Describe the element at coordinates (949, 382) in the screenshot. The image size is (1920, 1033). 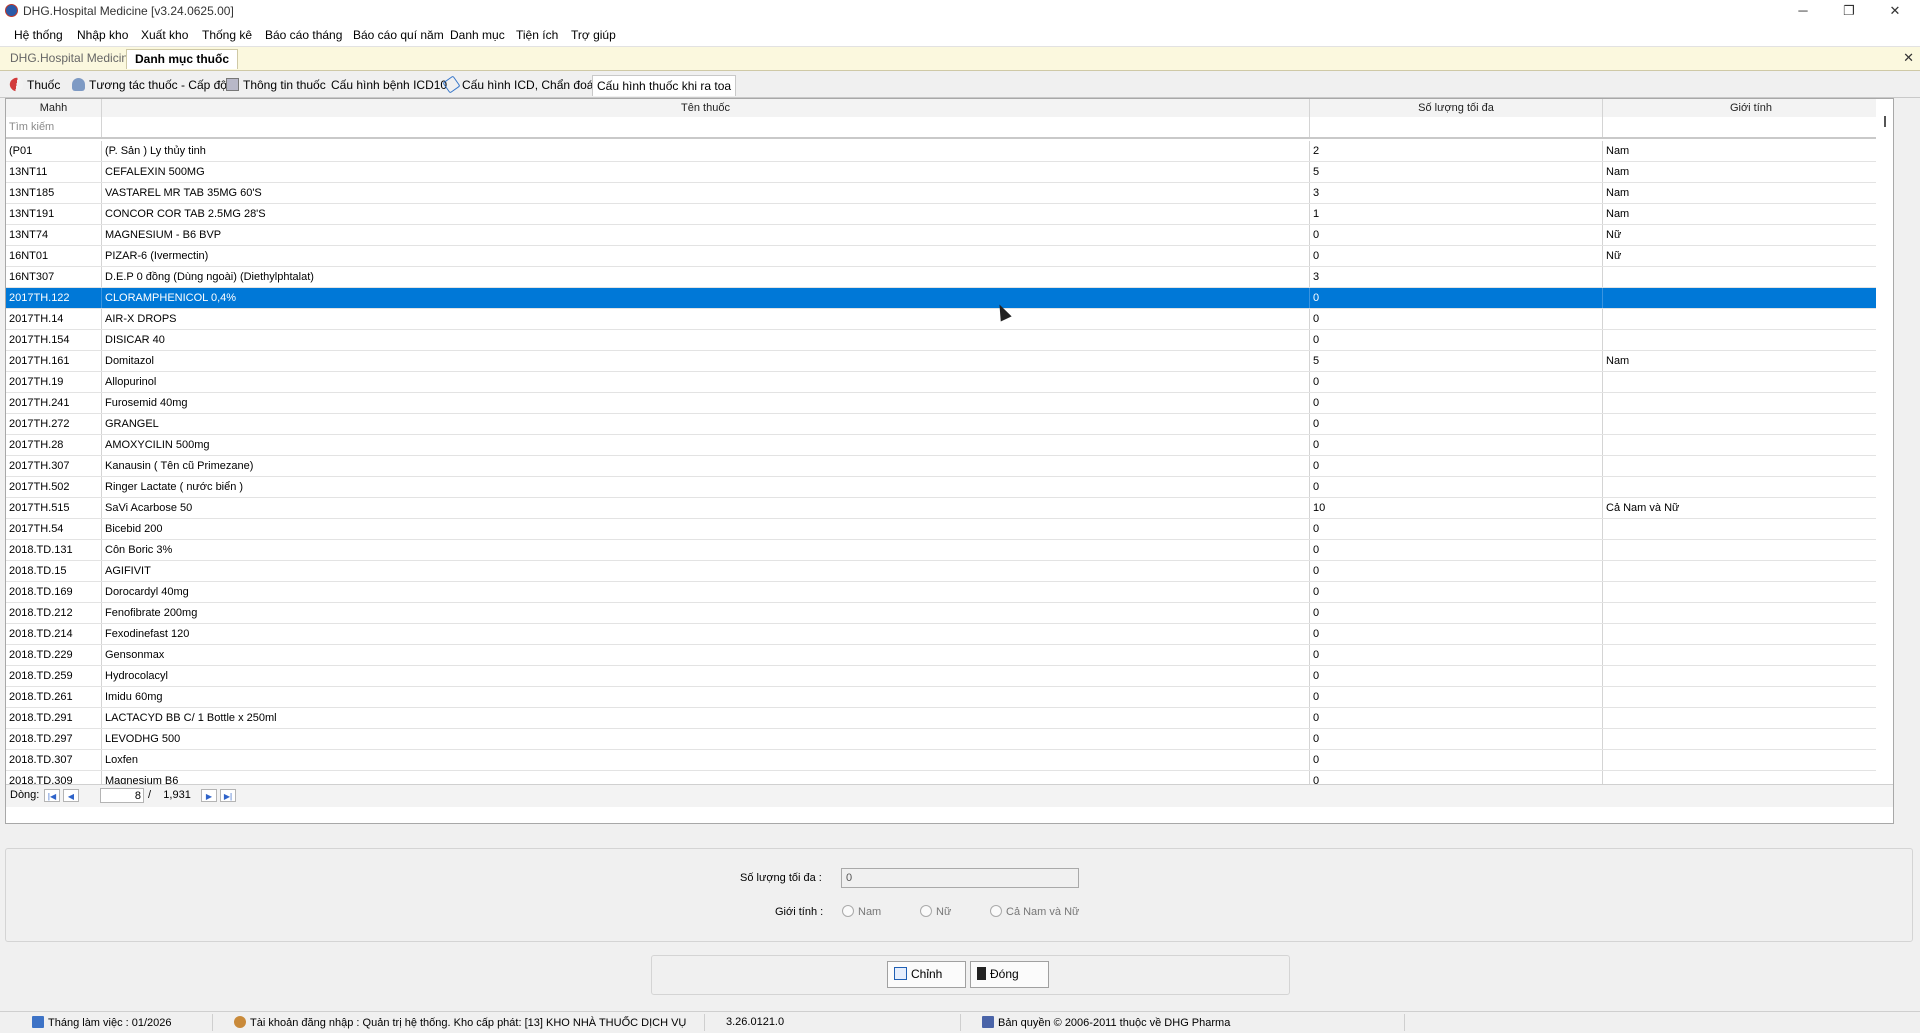
I see `table-row: 2017TH.19 Allopurinol 0` at that location.